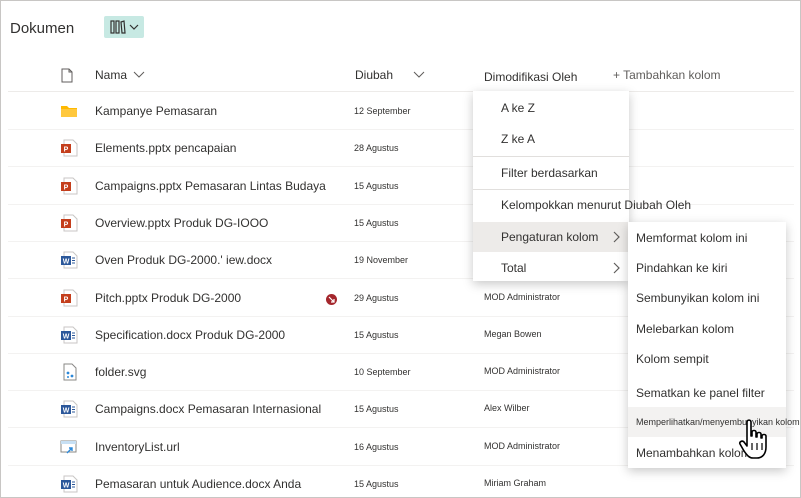 The image size is (801, 498). I want to click on changed-column-header: Diubah, so click(390, 75).